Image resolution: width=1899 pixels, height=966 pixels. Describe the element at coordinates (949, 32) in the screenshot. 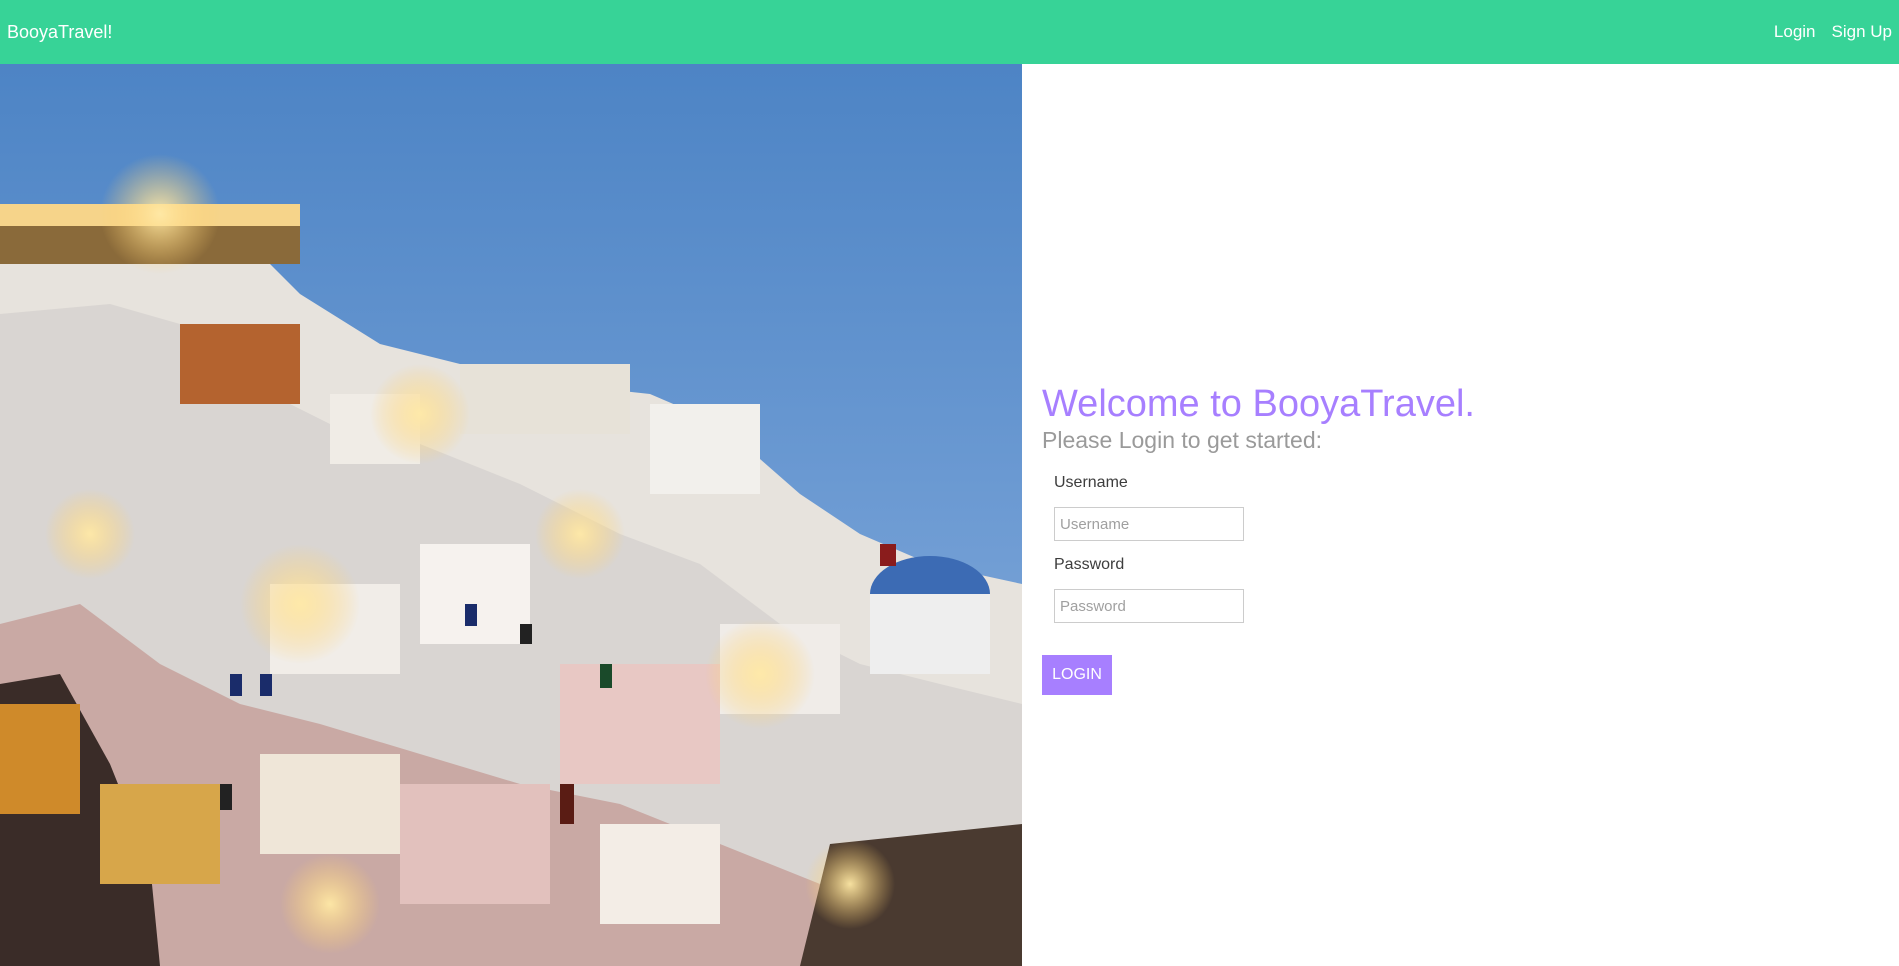

I see `top-navbar: BooyaTravel! Login Sign Up` at that location.